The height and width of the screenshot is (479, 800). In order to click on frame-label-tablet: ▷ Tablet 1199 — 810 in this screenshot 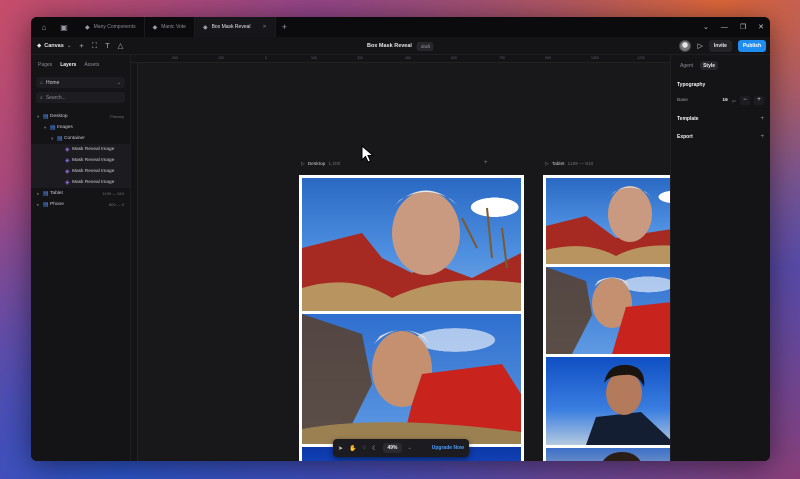, I will do `click(569, 164)`.